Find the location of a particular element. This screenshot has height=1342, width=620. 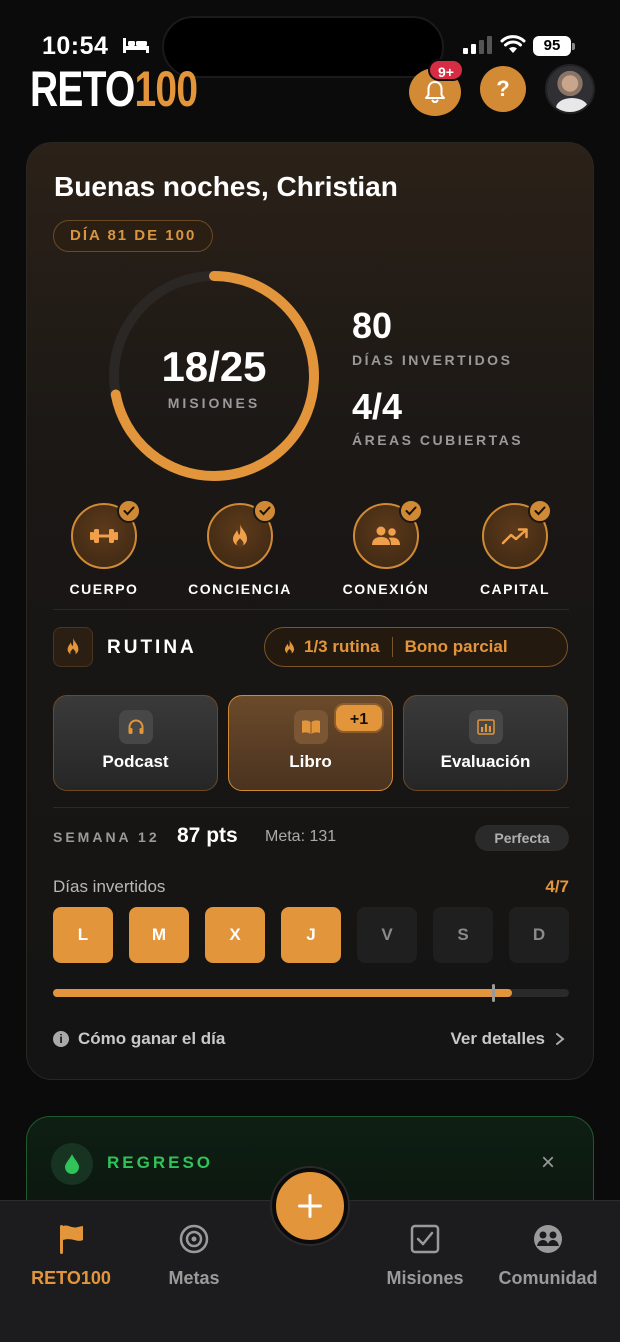

days-invested-value: 80 is located at coordinates (372, 325).